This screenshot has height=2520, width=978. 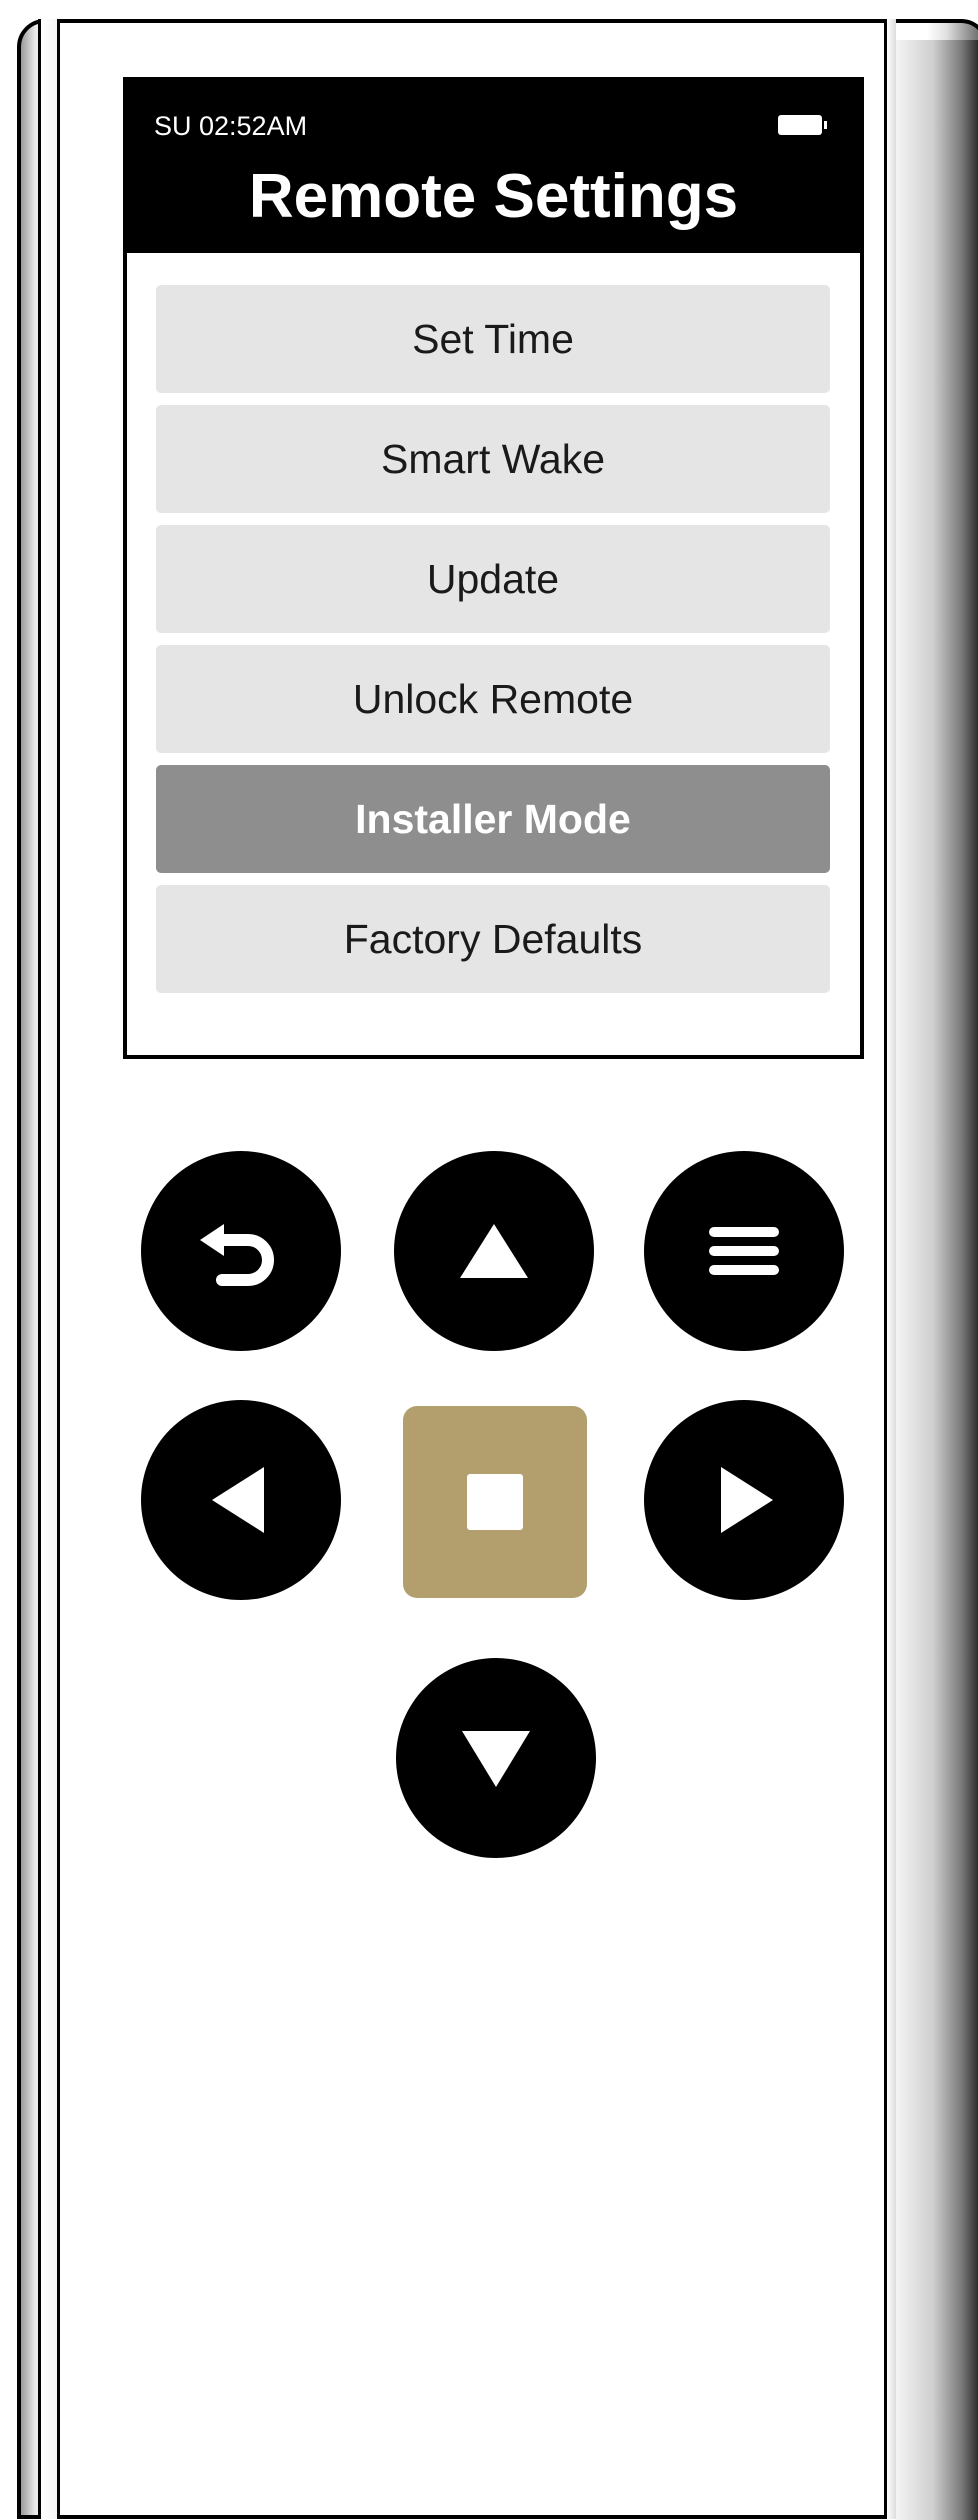 I want to click on triangle-up-icon, so click(x=494, y=1251).